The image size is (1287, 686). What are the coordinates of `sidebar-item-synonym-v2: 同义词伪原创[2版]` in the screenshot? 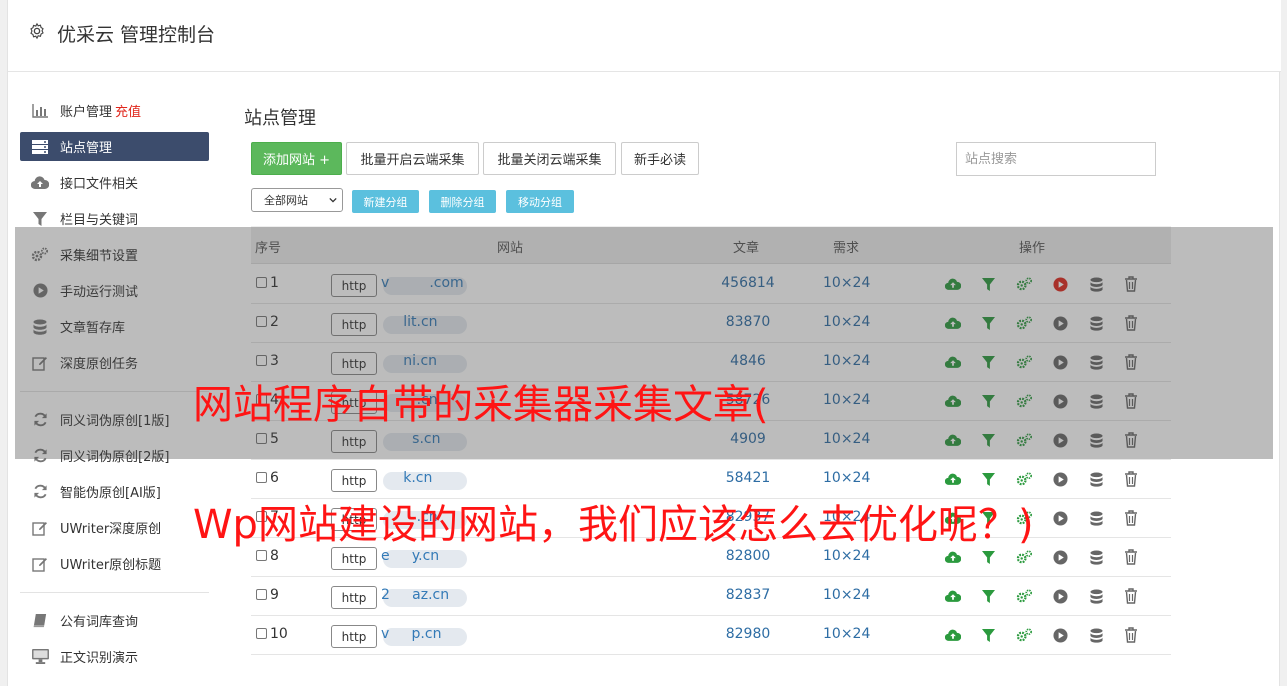 It's located at (114, 455).